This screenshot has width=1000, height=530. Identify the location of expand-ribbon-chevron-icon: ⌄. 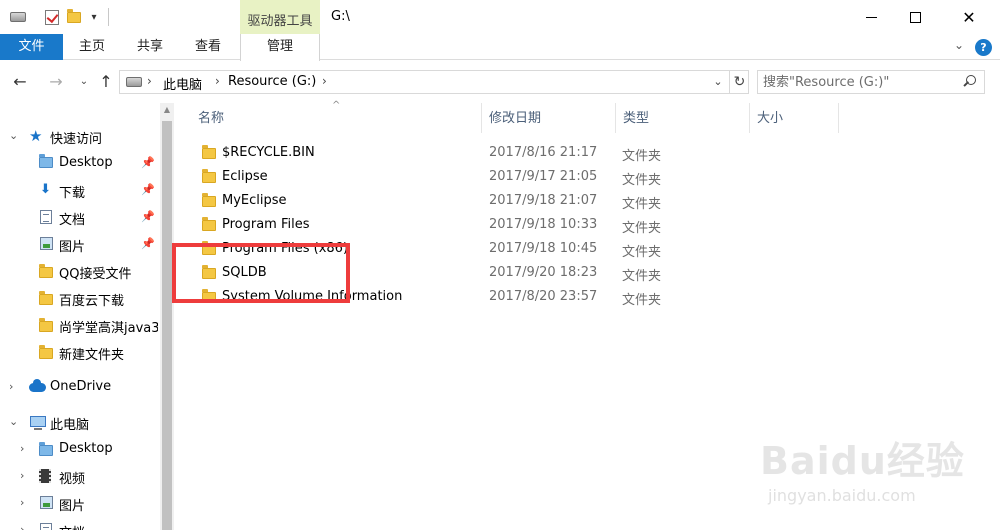
(959, 45).